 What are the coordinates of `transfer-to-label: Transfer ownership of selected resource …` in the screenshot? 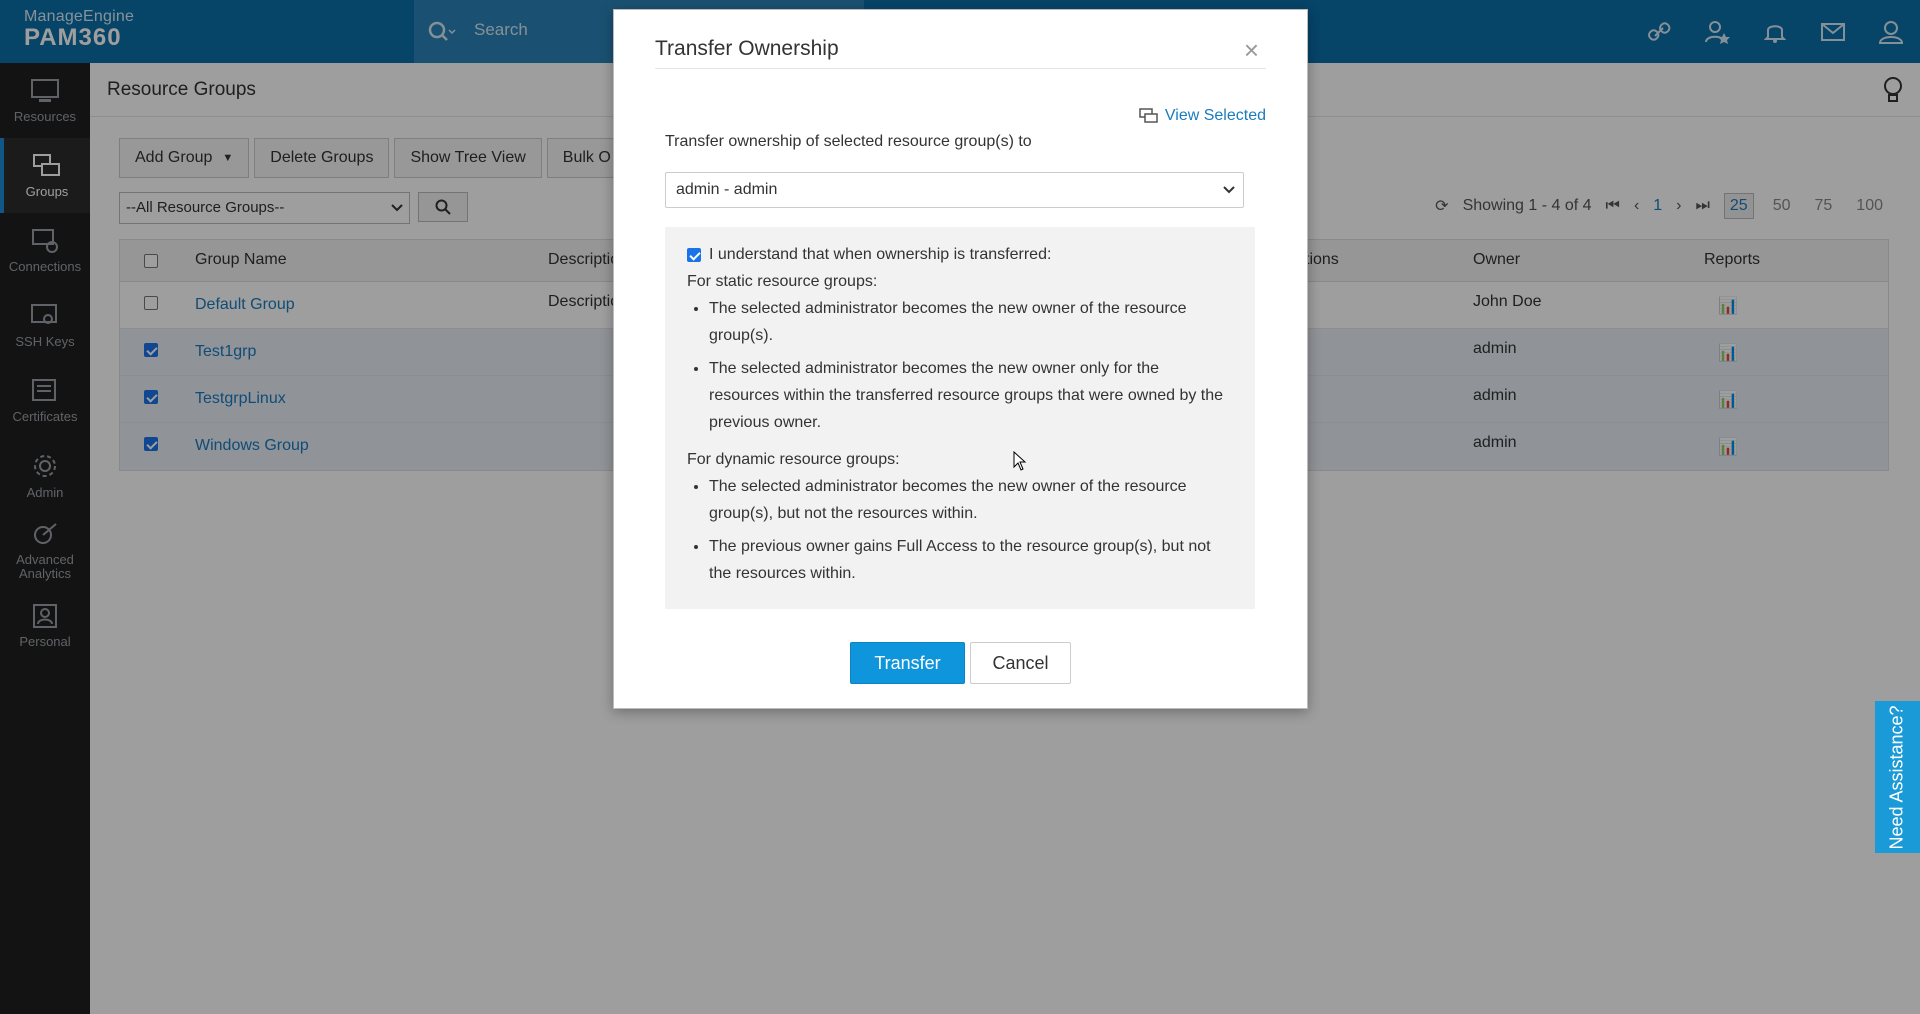 It's located at (848, 141).